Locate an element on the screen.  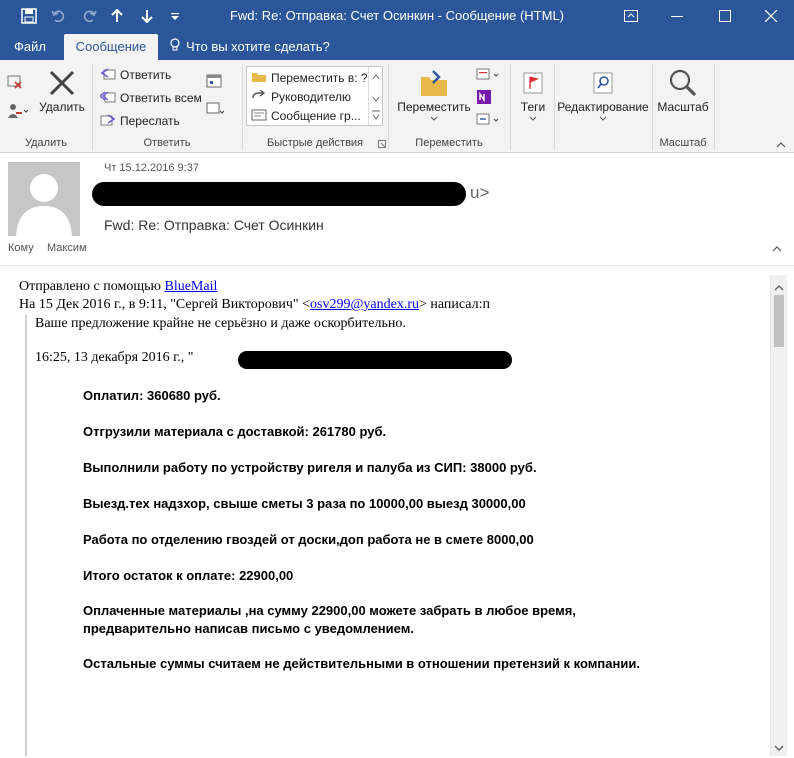
move-button: Переместить is located at coordinates (434, 96).